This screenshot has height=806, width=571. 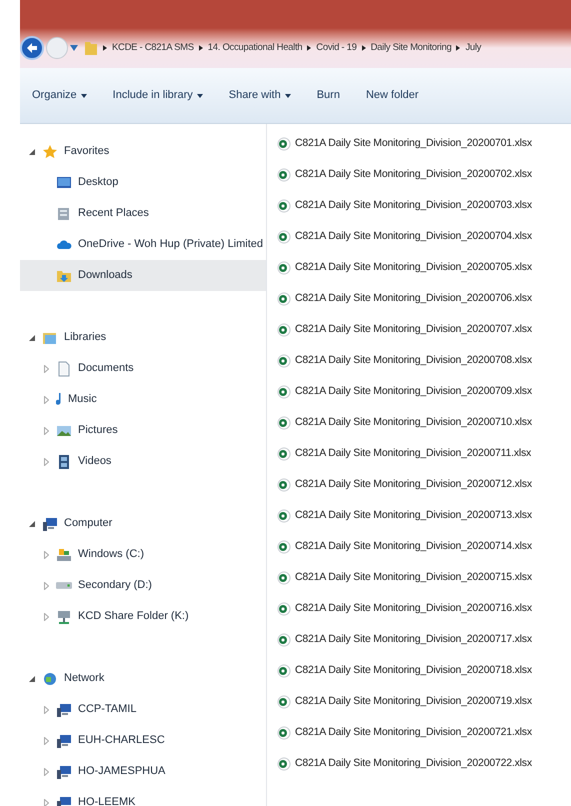 I want to click on nav-item: Downloads, so click(x=143, y=275).